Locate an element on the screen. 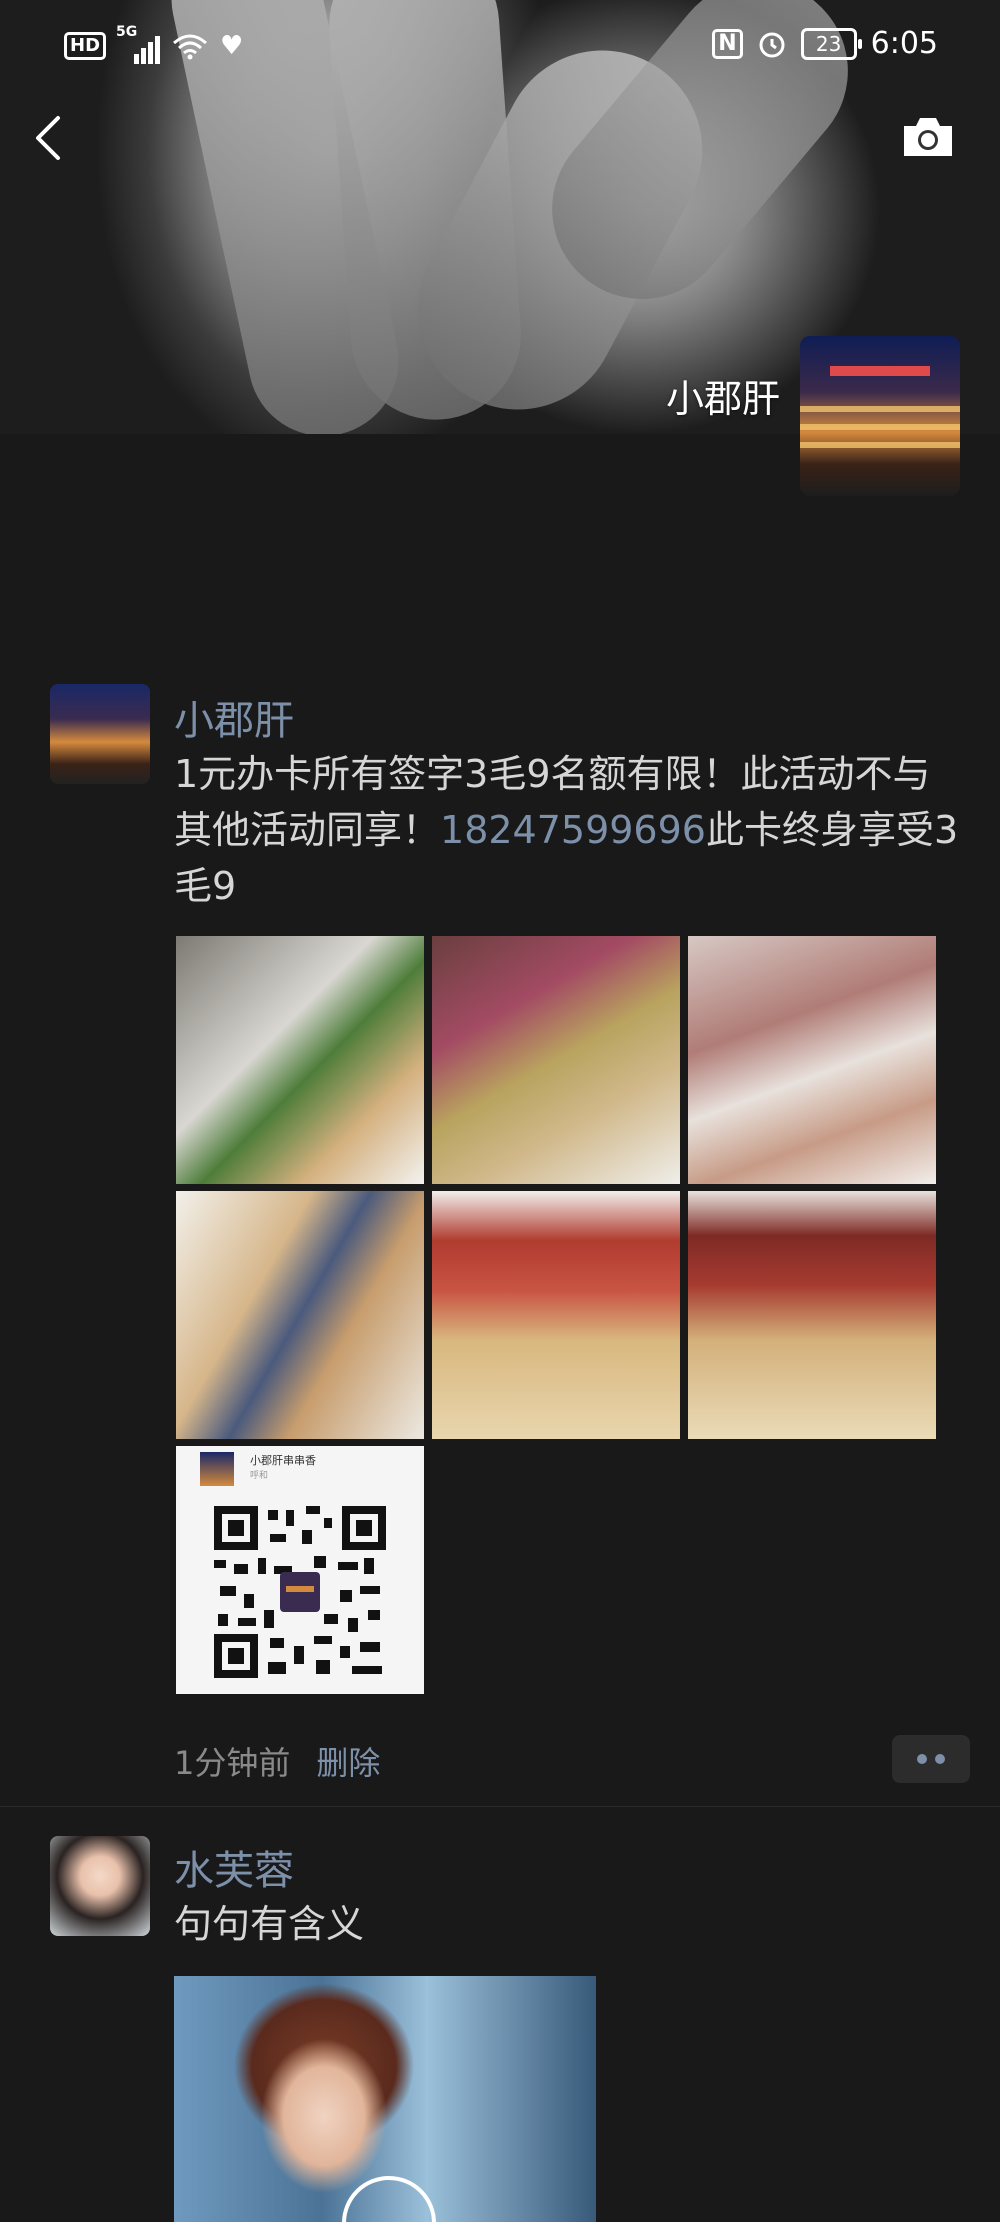 The height and width of the screenshot is (2222, 1000). clock: 6:05 is located at coordinates (904, 43).